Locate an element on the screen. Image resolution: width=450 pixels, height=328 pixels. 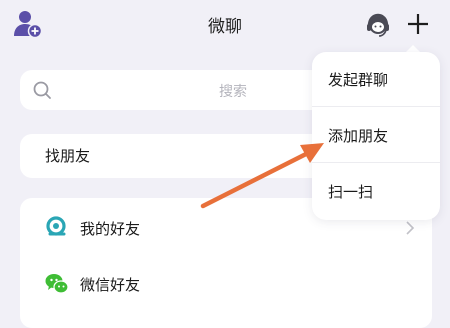
menu-item-label: 发起群聊 is located at coordinates (358, 80).